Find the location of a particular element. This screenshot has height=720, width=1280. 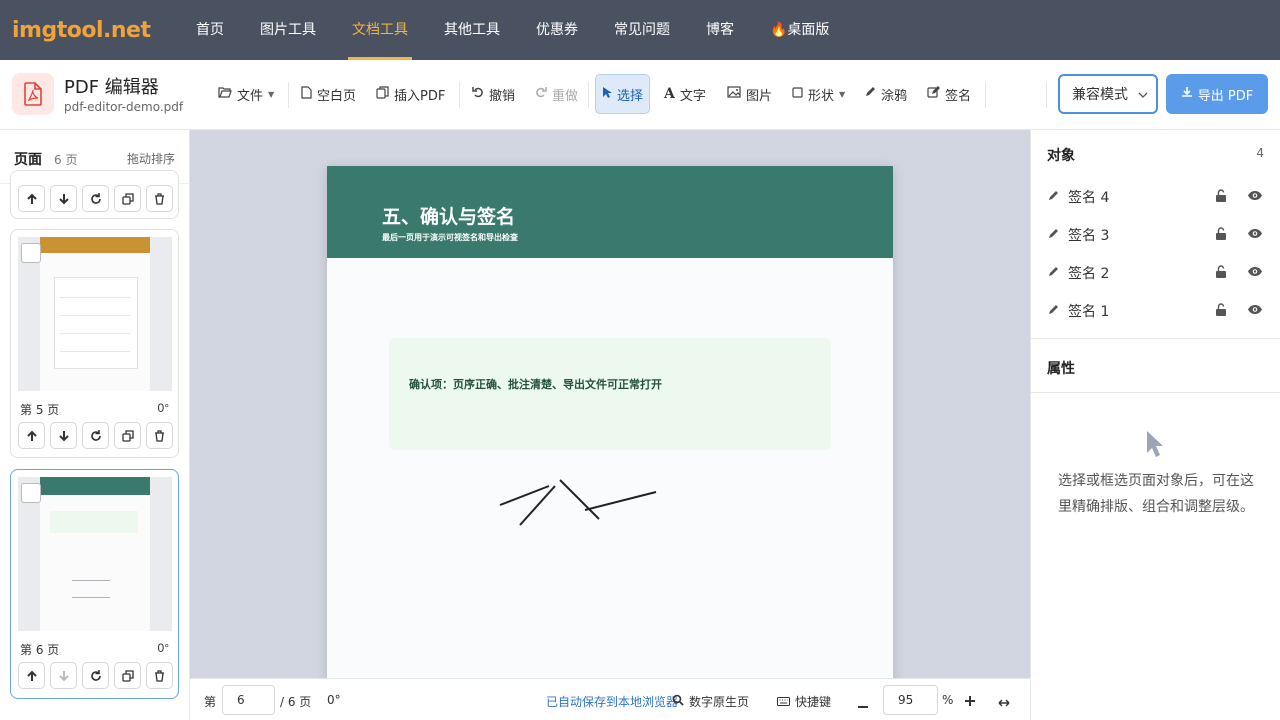

zoom-unit: % is located at coordinates (948, 700).